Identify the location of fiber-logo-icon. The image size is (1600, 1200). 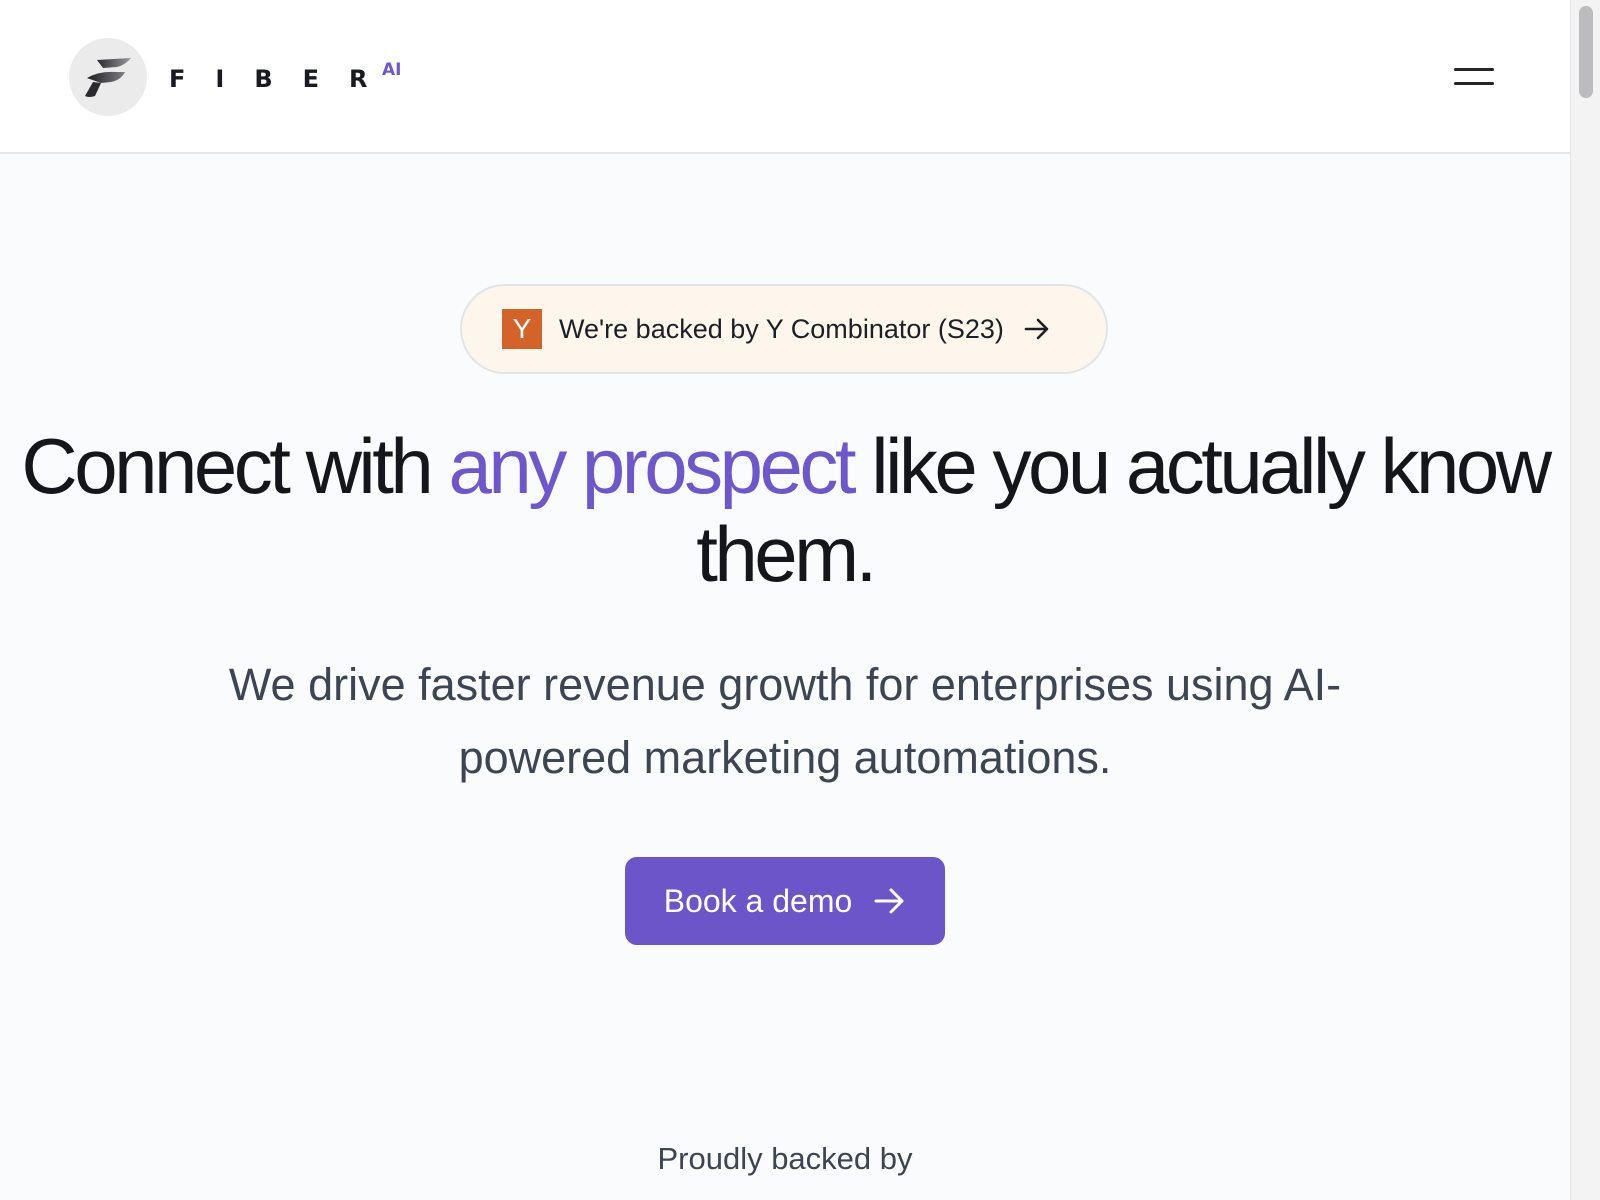
(108, 77).